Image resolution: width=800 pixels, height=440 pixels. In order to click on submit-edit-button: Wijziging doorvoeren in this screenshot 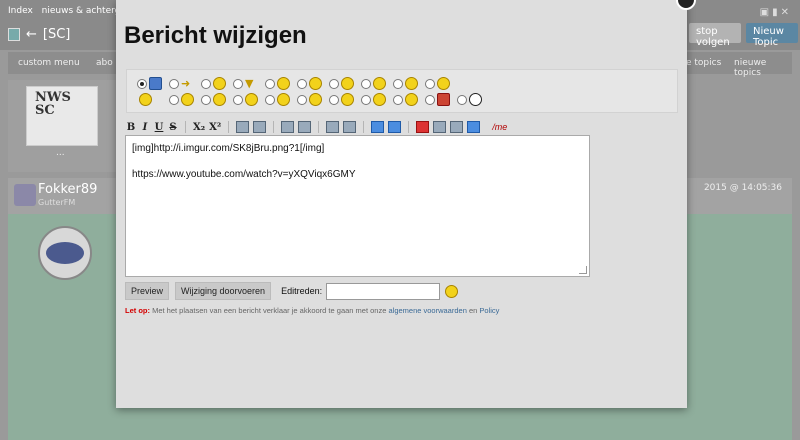, I will do `click(223, 291)`.